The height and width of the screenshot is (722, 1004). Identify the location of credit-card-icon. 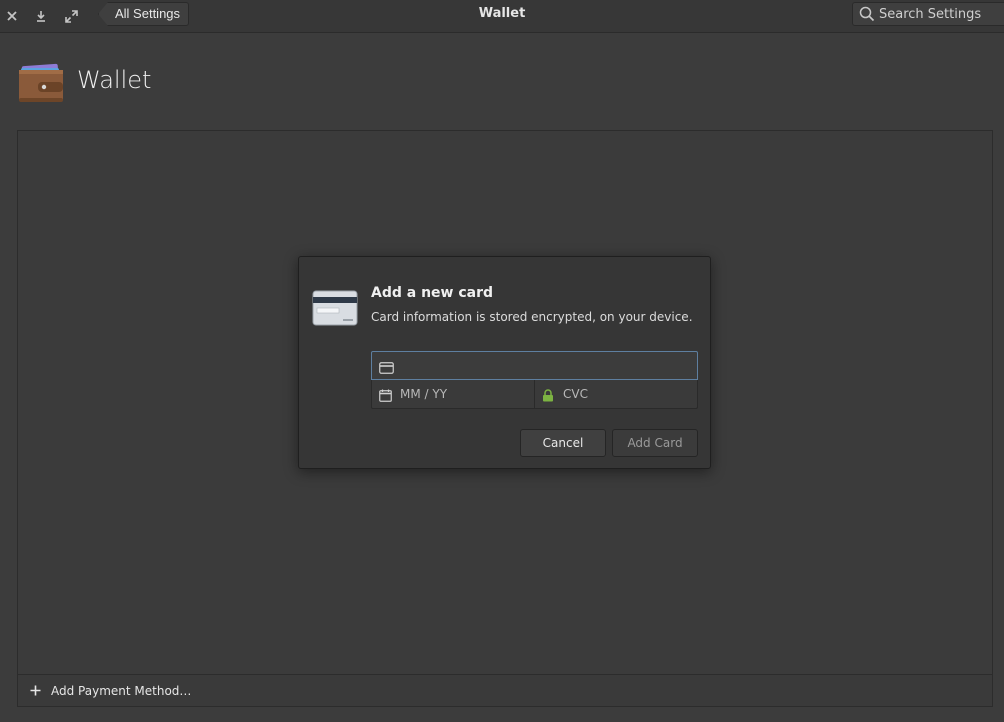
(335, 309).